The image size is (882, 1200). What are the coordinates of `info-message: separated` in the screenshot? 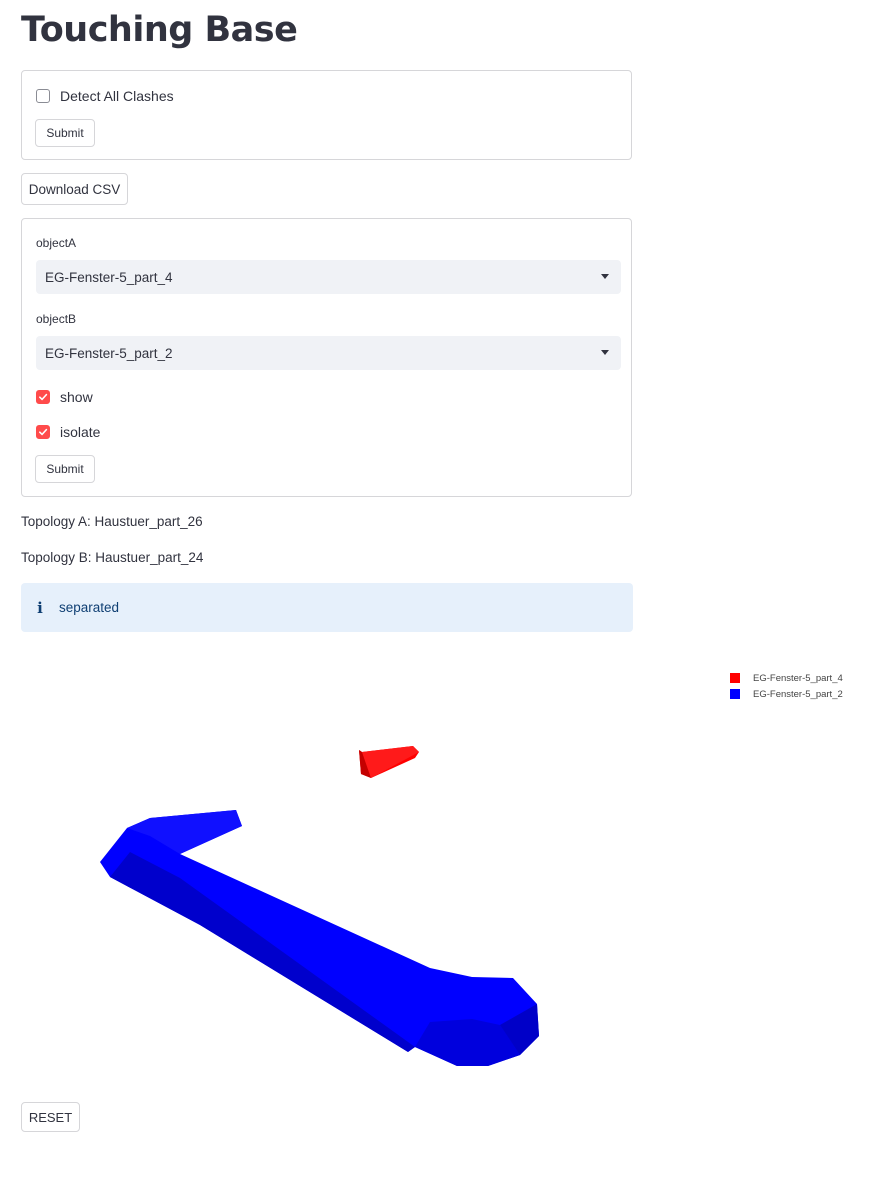 It's located at (89, 607).